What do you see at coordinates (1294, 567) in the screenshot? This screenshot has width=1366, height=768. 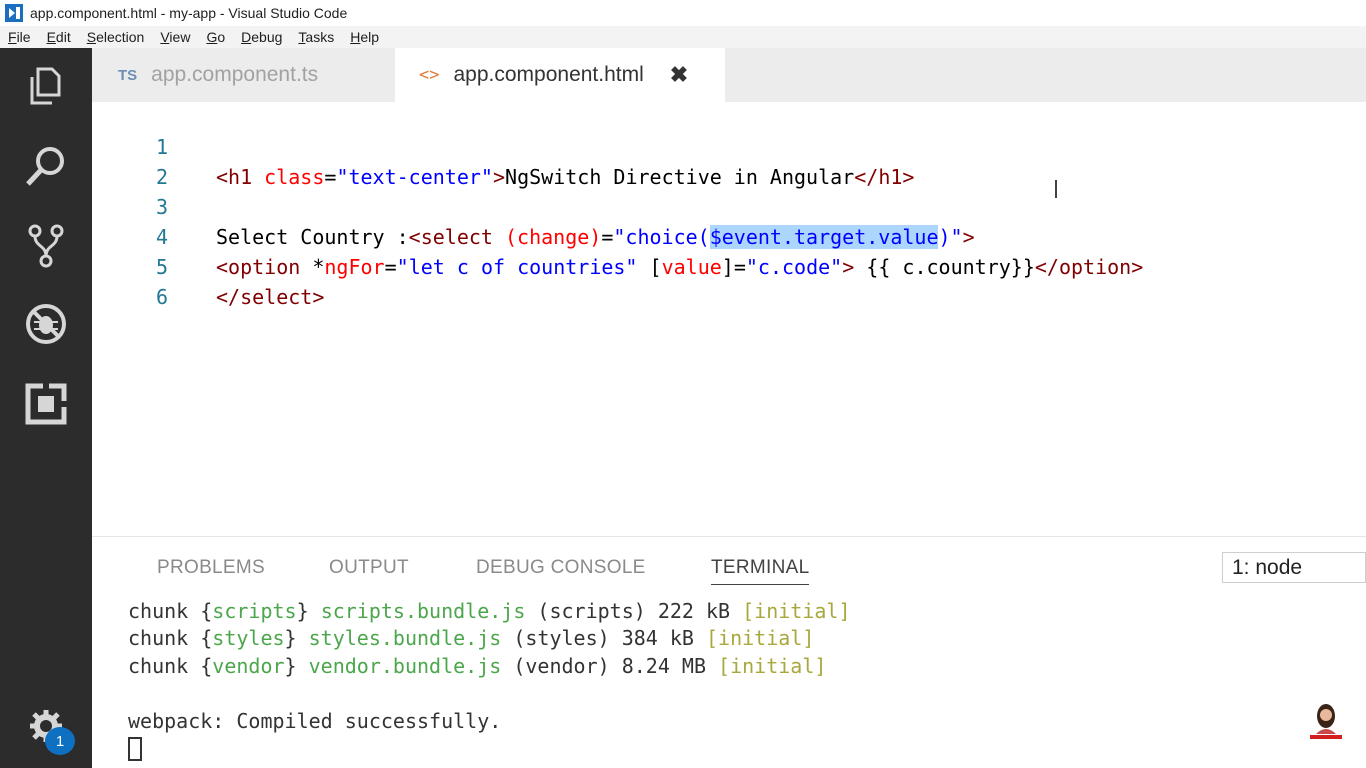 I see `terminal-instance-select: 1: node` at bounding box center [1294, 567].